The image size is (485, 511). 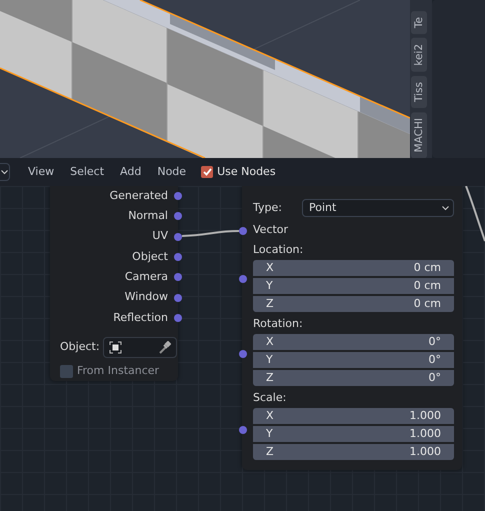 What do you see at coordinates (353, 304) in the screenshot?
I see `vector-field: Z 0 cm` at bounding box center [353, 304].